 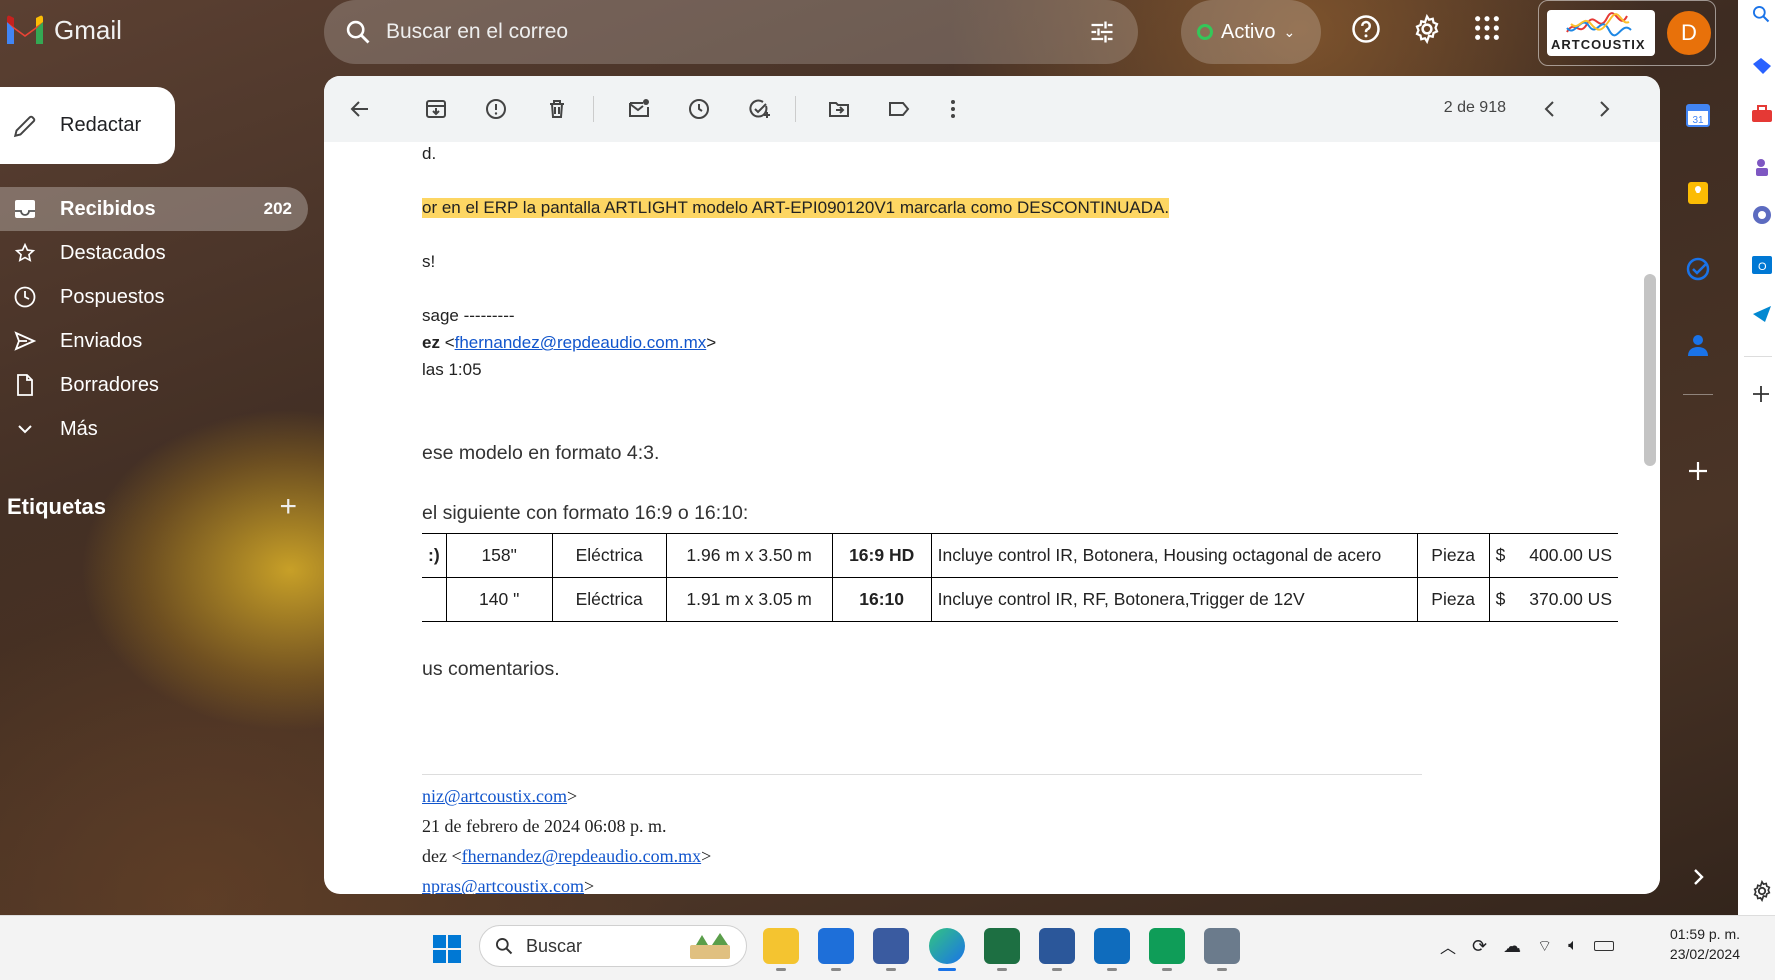 I want to click on status-button: Activo ⌄, so click(x=1251, y=32).